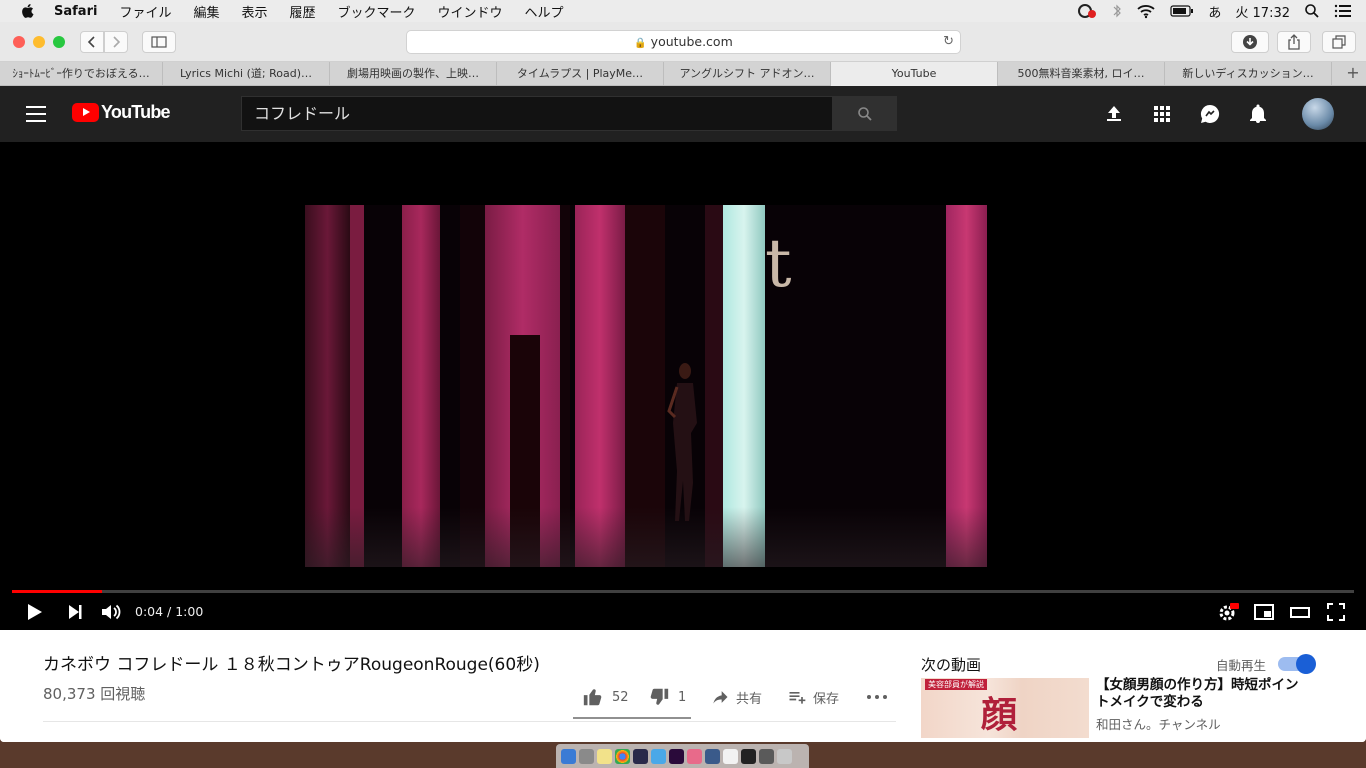  Describe the element at coordinates (1264, 612) in the screenshot. I see `miniplayer-icon` at that location.